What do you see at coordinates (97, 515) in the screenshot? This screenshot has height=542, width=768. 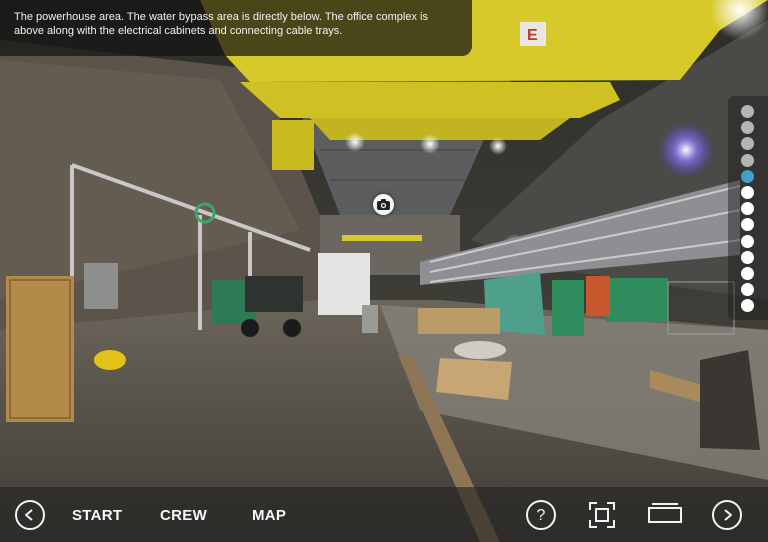 I see `start-link: START` at bounding box center [97, 515].